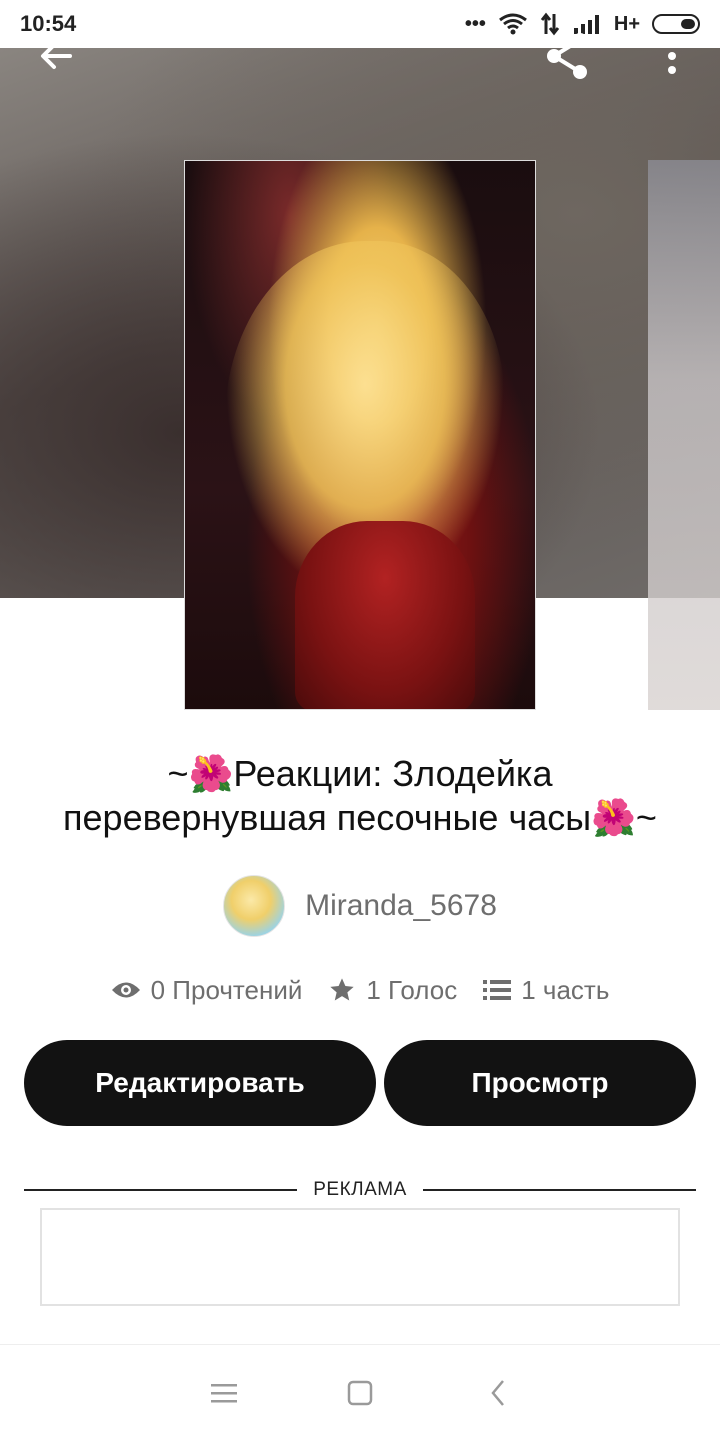 Image resolution: width=720 pixels, height=1441 pixels. Describe the element at coordinates (360, 24) in the screenshot. I see `status-bar: 10:54 ••• H+` at that location.